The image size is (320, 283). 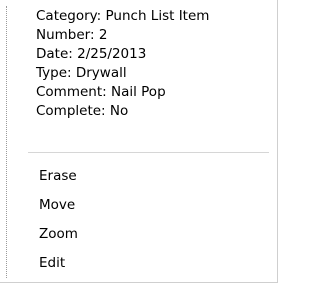 What do you see at coordinates (7, 142) in the screenshot?
I see `popup-grip` at bounding box center [7, 142].